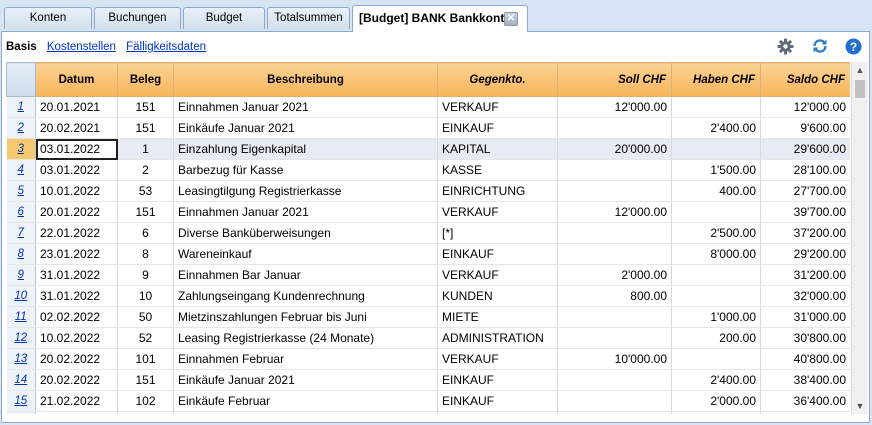 The image size is (872, 425). What do you see at coordinates (805, 149) in the screenshot?
I see `cell-saldo: 29'600.00` at bounding box center [805, 149].